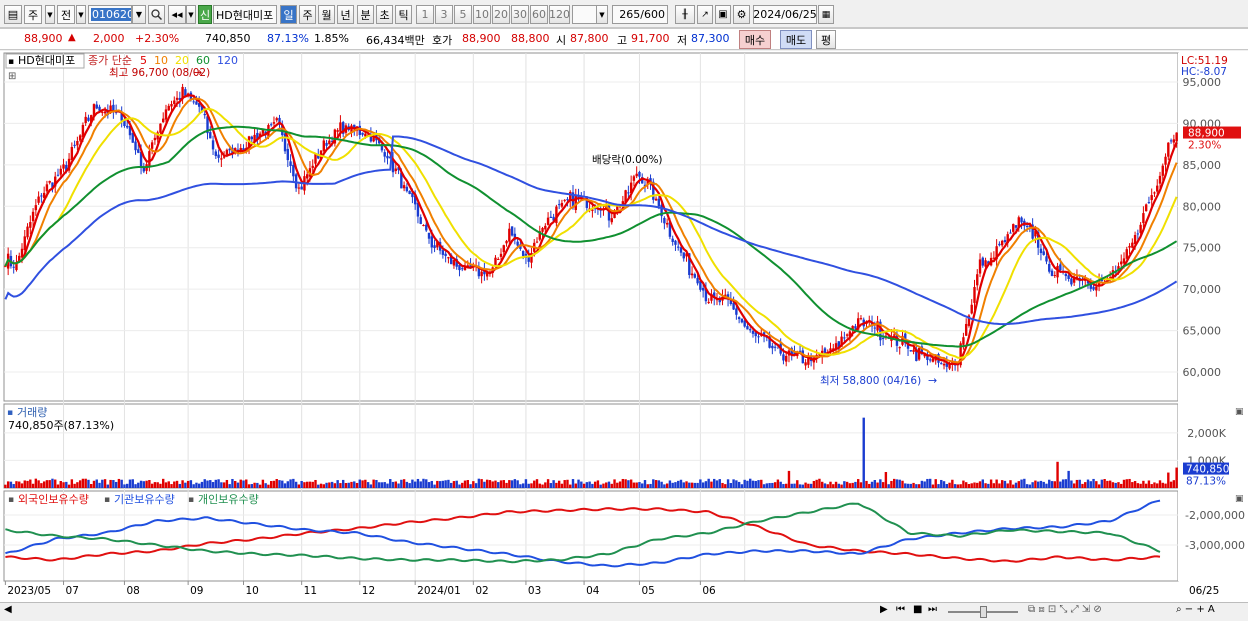 This screenshot has height=621, width=1248. I want to click on first-page-icon: ⏮, so click(900, 609).